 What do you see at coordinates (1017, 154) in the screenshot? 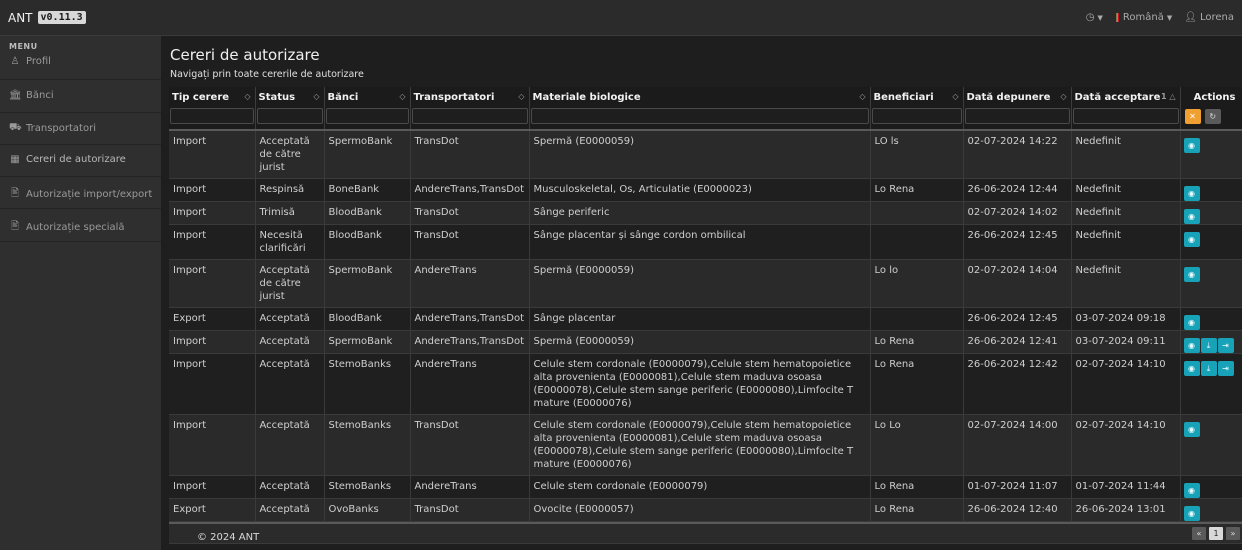
I see `cell-data-depunere: 02-07-2024 14:22` at bounding box center [1017, 154].